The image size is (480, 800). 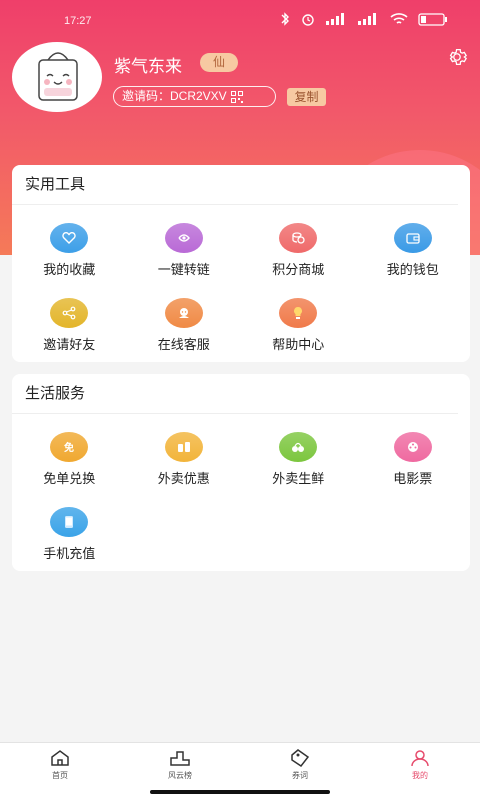 I want to click on bluetooth-icon, so click(x=285, y=19).